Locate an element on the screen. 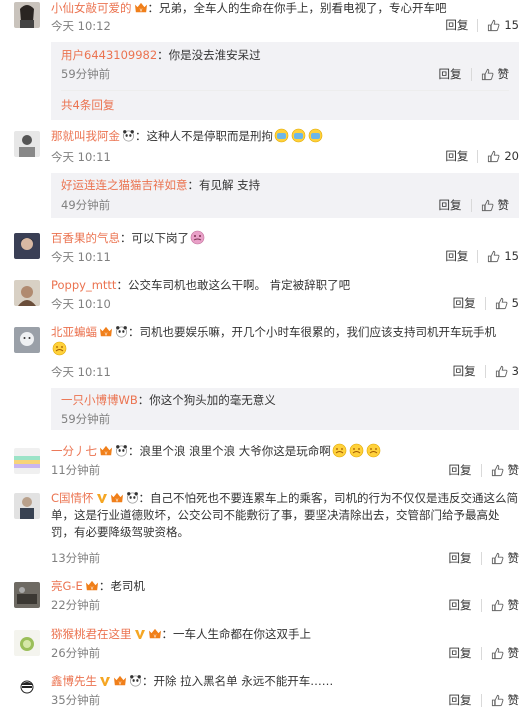  username-link: 北亚蝙蝠 is located at coordinates (74, 332).